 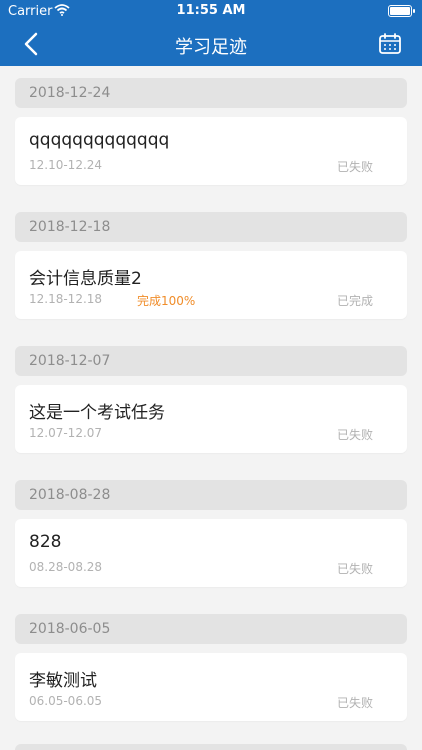 I want to click on task-title: qqqqqqqqqqqqq, so click(x=99, y=140).